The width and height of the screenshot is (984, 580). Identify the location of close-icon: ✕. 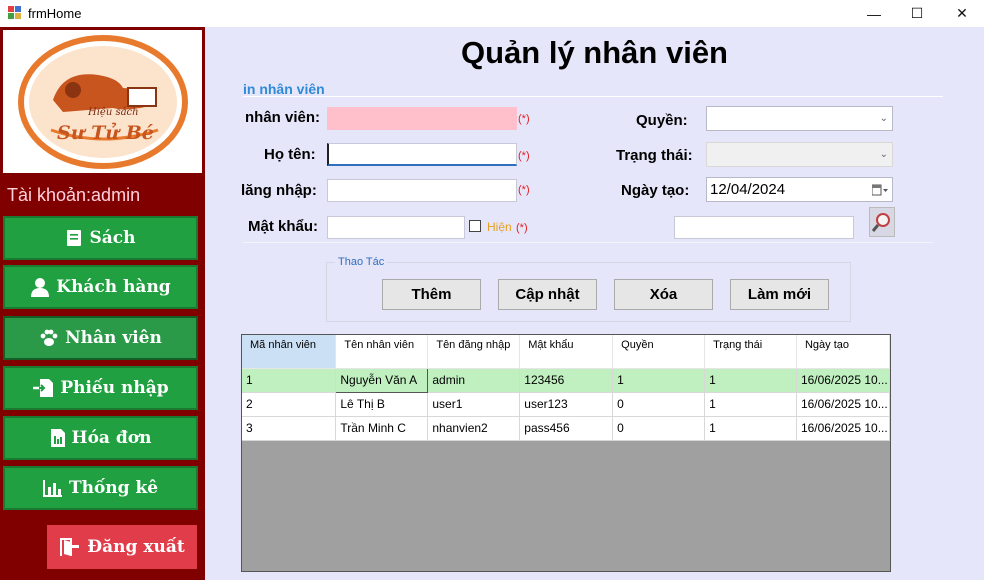
(962, 13).